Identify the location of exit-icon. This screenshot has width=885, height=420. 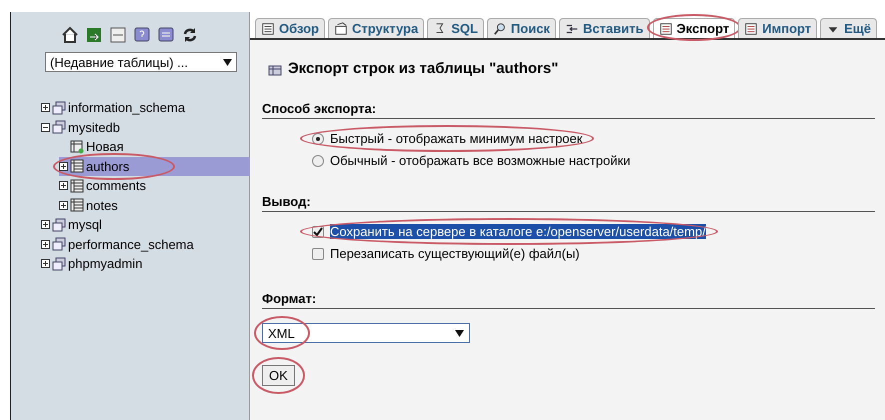
(94, 35).